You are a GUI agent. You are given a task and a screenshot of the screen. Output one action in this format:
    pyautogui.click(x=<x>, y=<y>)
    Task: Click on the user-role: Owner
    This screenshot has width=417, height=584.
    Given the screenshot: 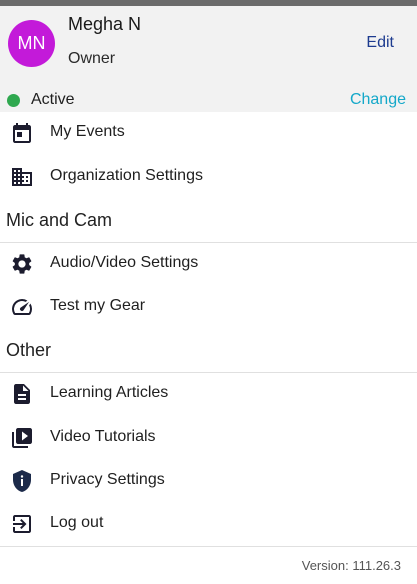 What is the action you would take?
    pyautogui.click(x=92, y=58)
    